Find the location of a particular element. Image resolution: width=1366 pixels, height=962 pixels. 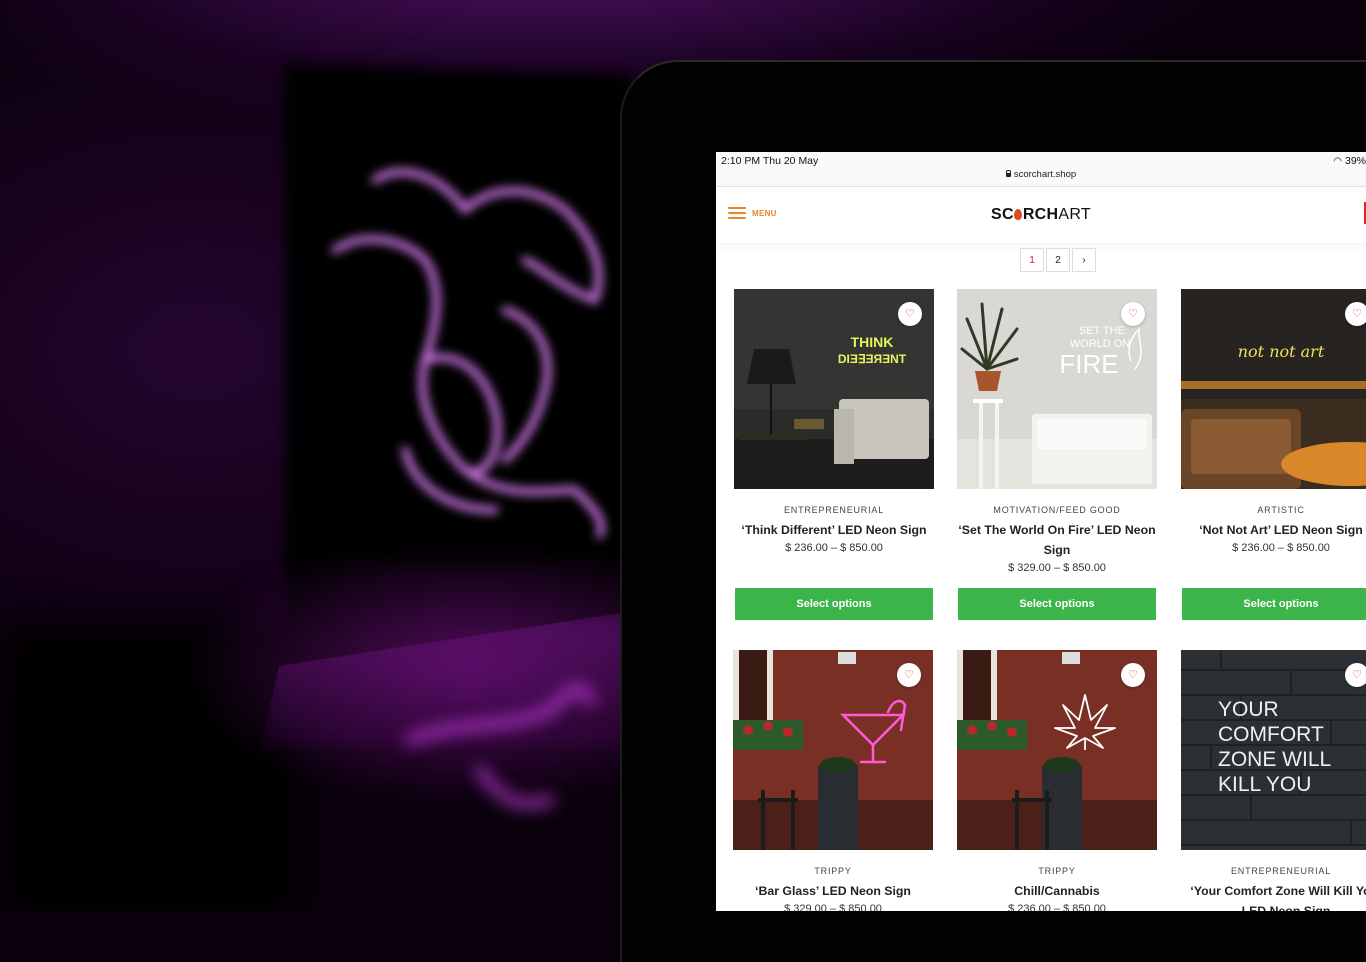

product-image: not not art ♡ is located at coordinates (1273, 389).